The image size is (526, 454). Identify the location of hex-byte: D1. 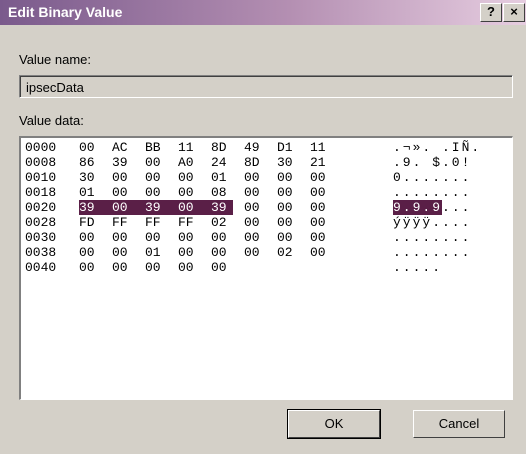
(288, 147).